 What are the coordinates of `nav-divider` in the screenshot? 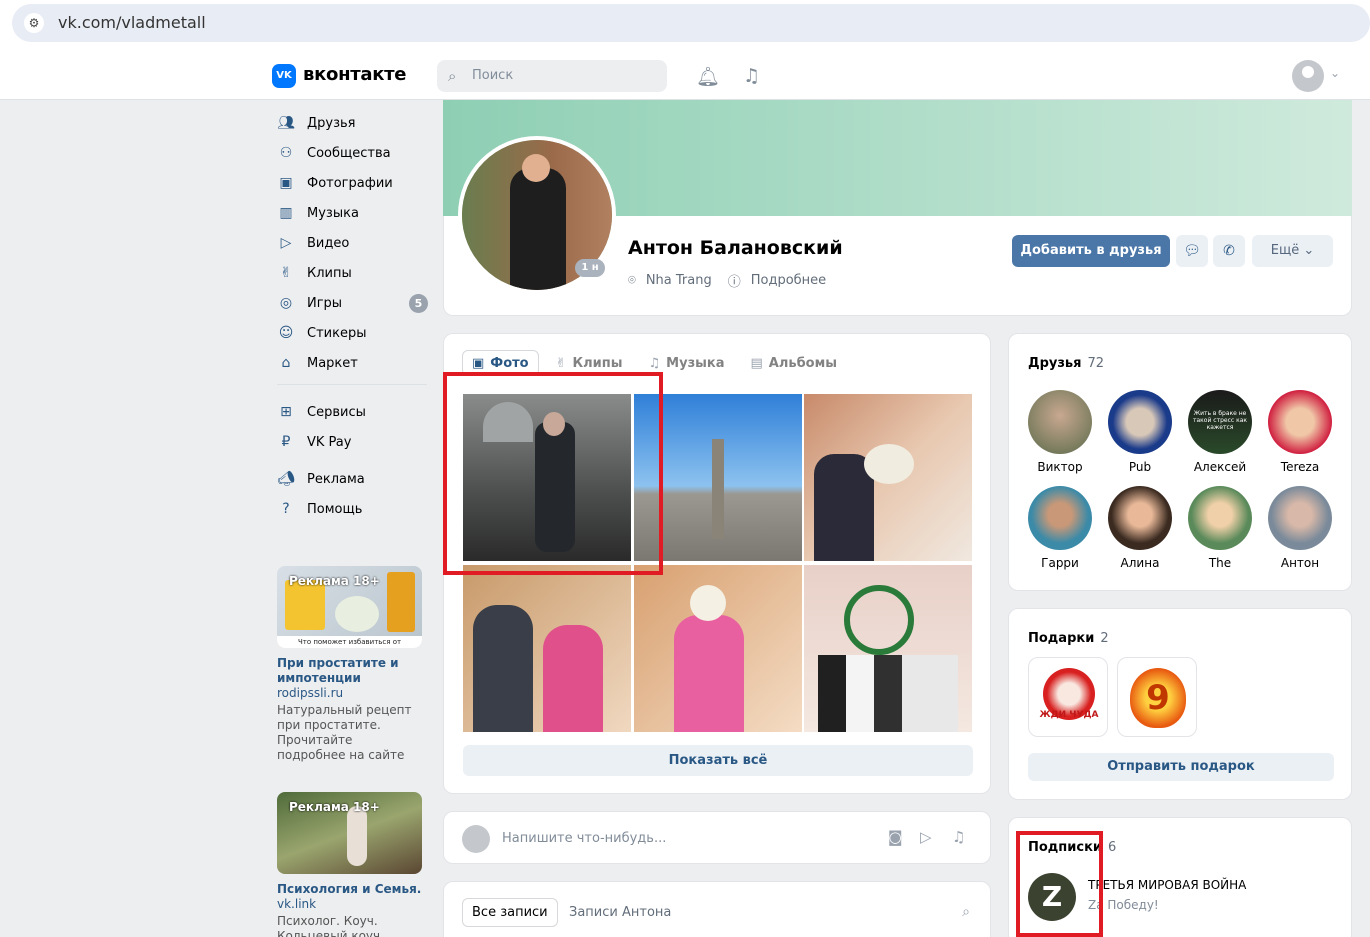 It's located at (347, 459).